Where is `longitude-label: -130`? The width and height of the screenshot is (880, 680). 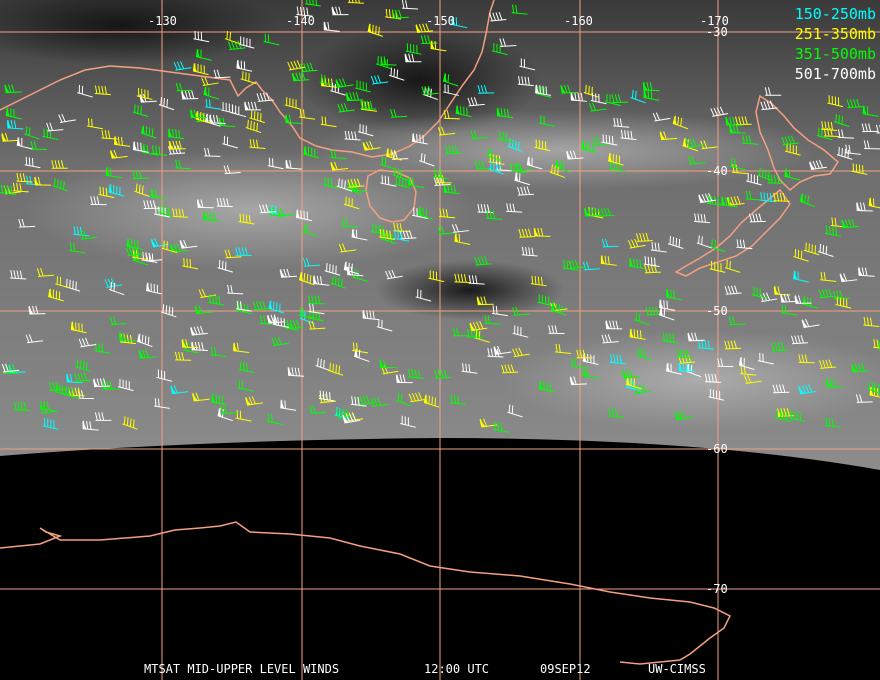 longitude-label: -130 is located at coordinates (162, 21).